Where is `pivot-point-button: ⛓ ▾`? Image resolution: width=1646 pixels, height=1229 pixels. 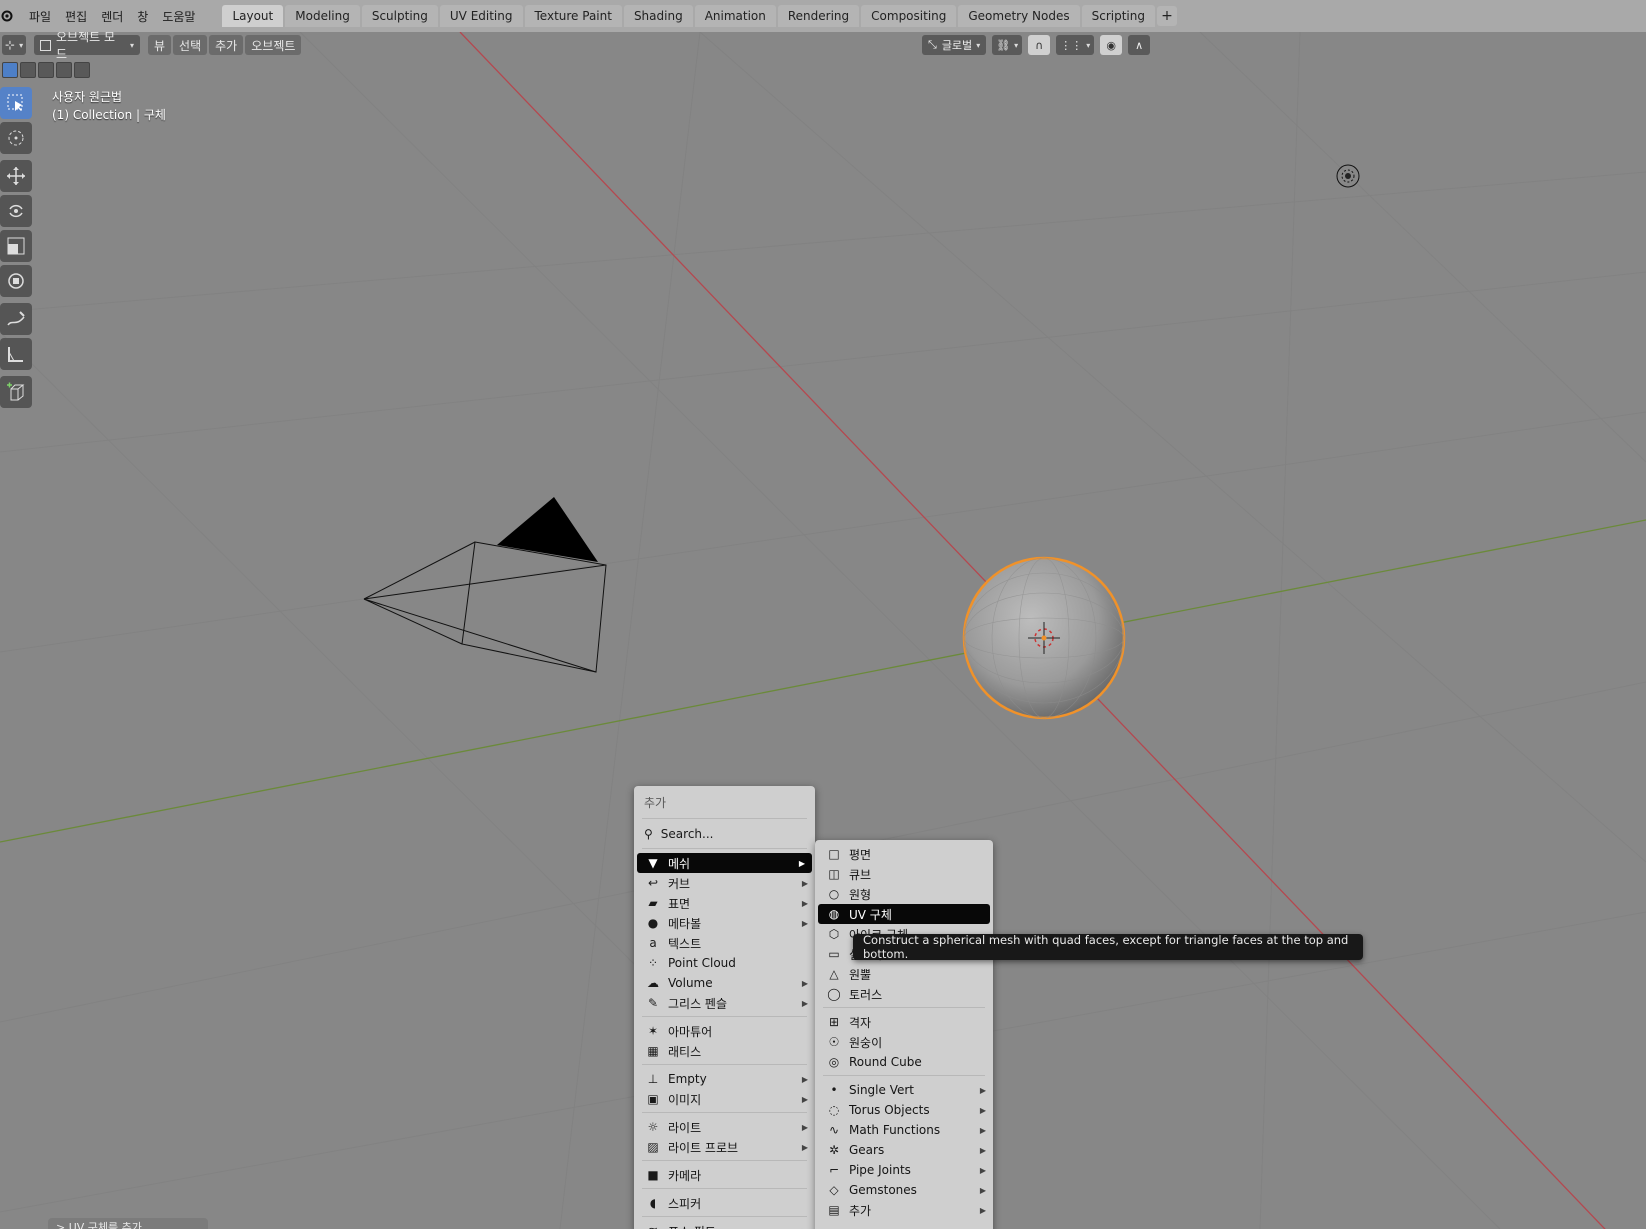
pivot-point-button: ⛓ ▾ is located at coordinates (1007, 45).